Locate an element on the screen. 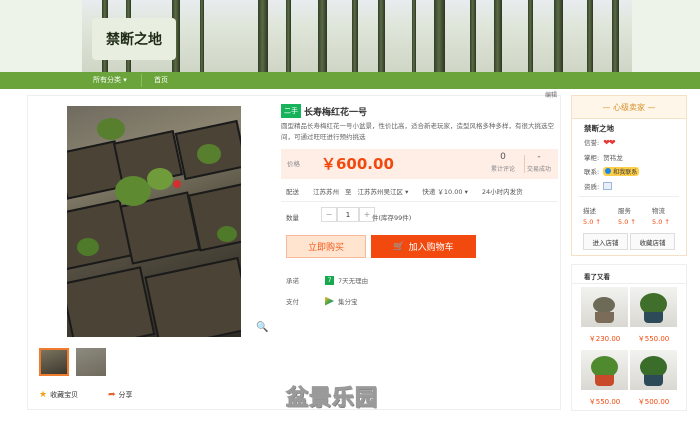 This screenshot has width=700, height=422. contact-label: 联系: is located at coordinates (592, 172).